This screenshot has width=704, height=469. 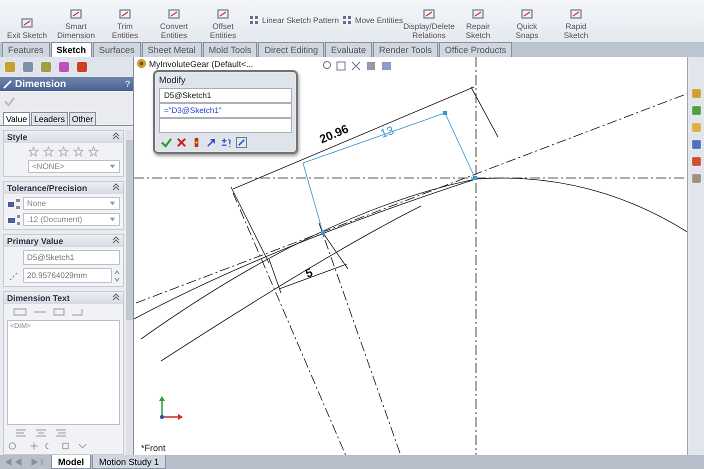 I want to click on ribbon-button: Smart Dimension, so click(x=76, y=23).